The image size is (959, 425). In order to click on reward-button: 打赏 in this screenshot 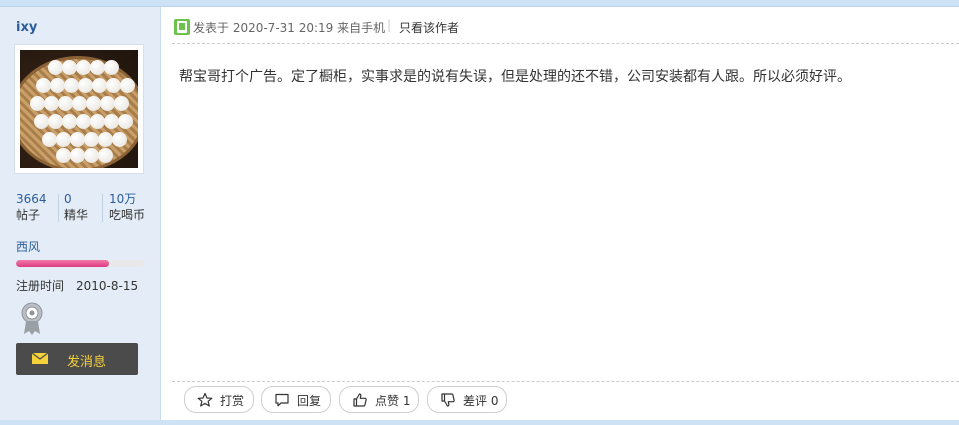, I will do `click(219, 399)`.